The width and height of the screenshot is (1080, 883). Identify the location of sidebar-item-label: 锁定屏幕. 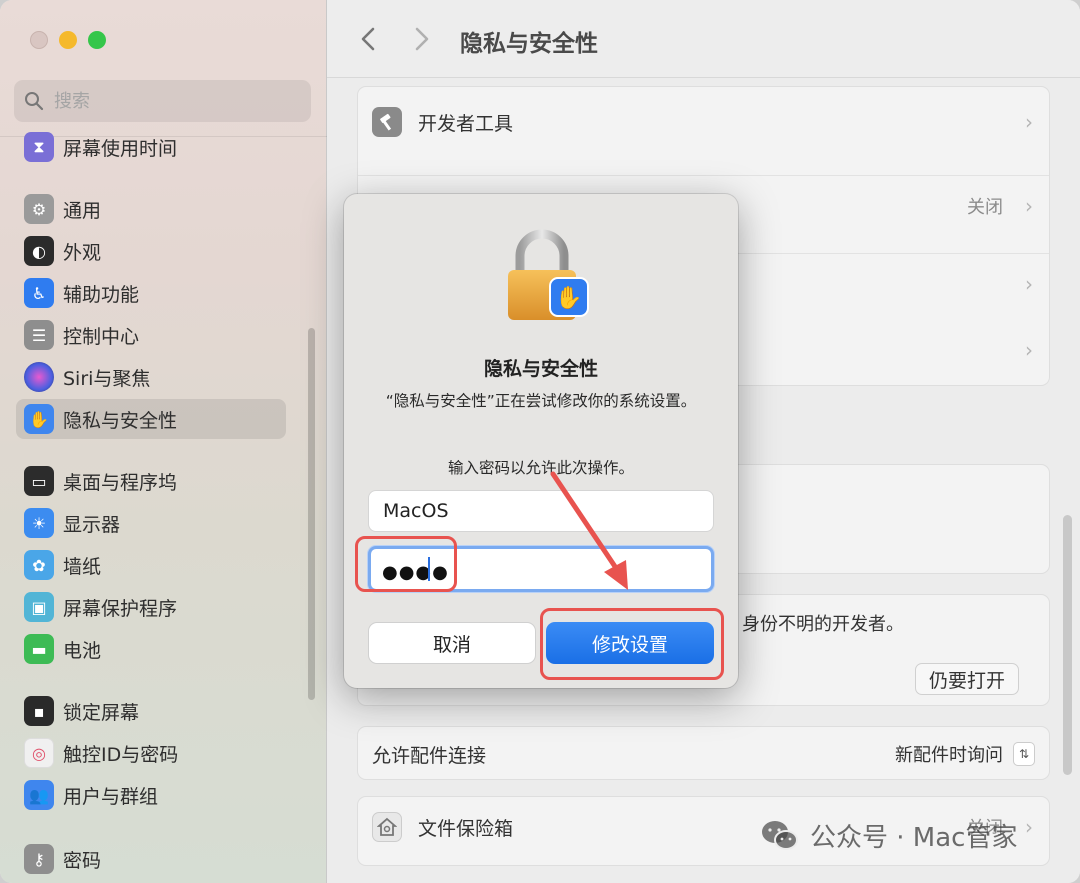
(101, 712).